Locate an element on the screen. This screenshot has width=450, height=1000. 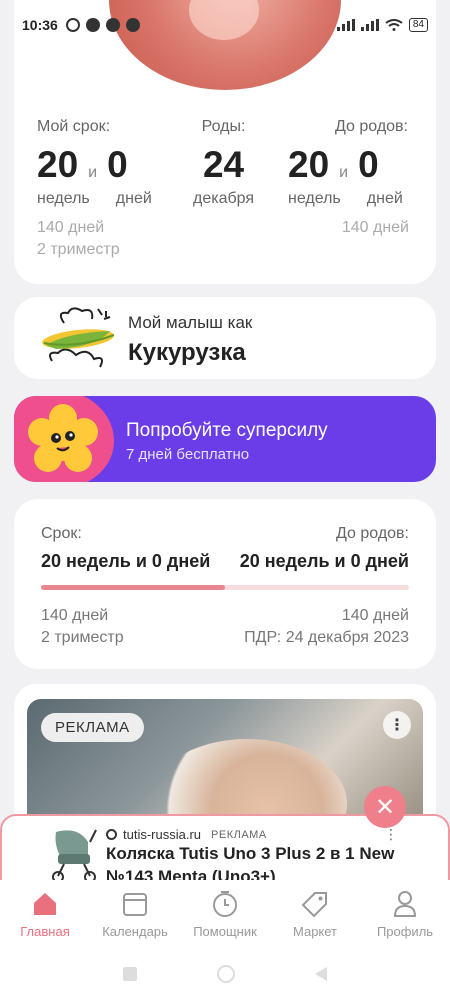
system-nav-bar is located at coordinates (225, 974).